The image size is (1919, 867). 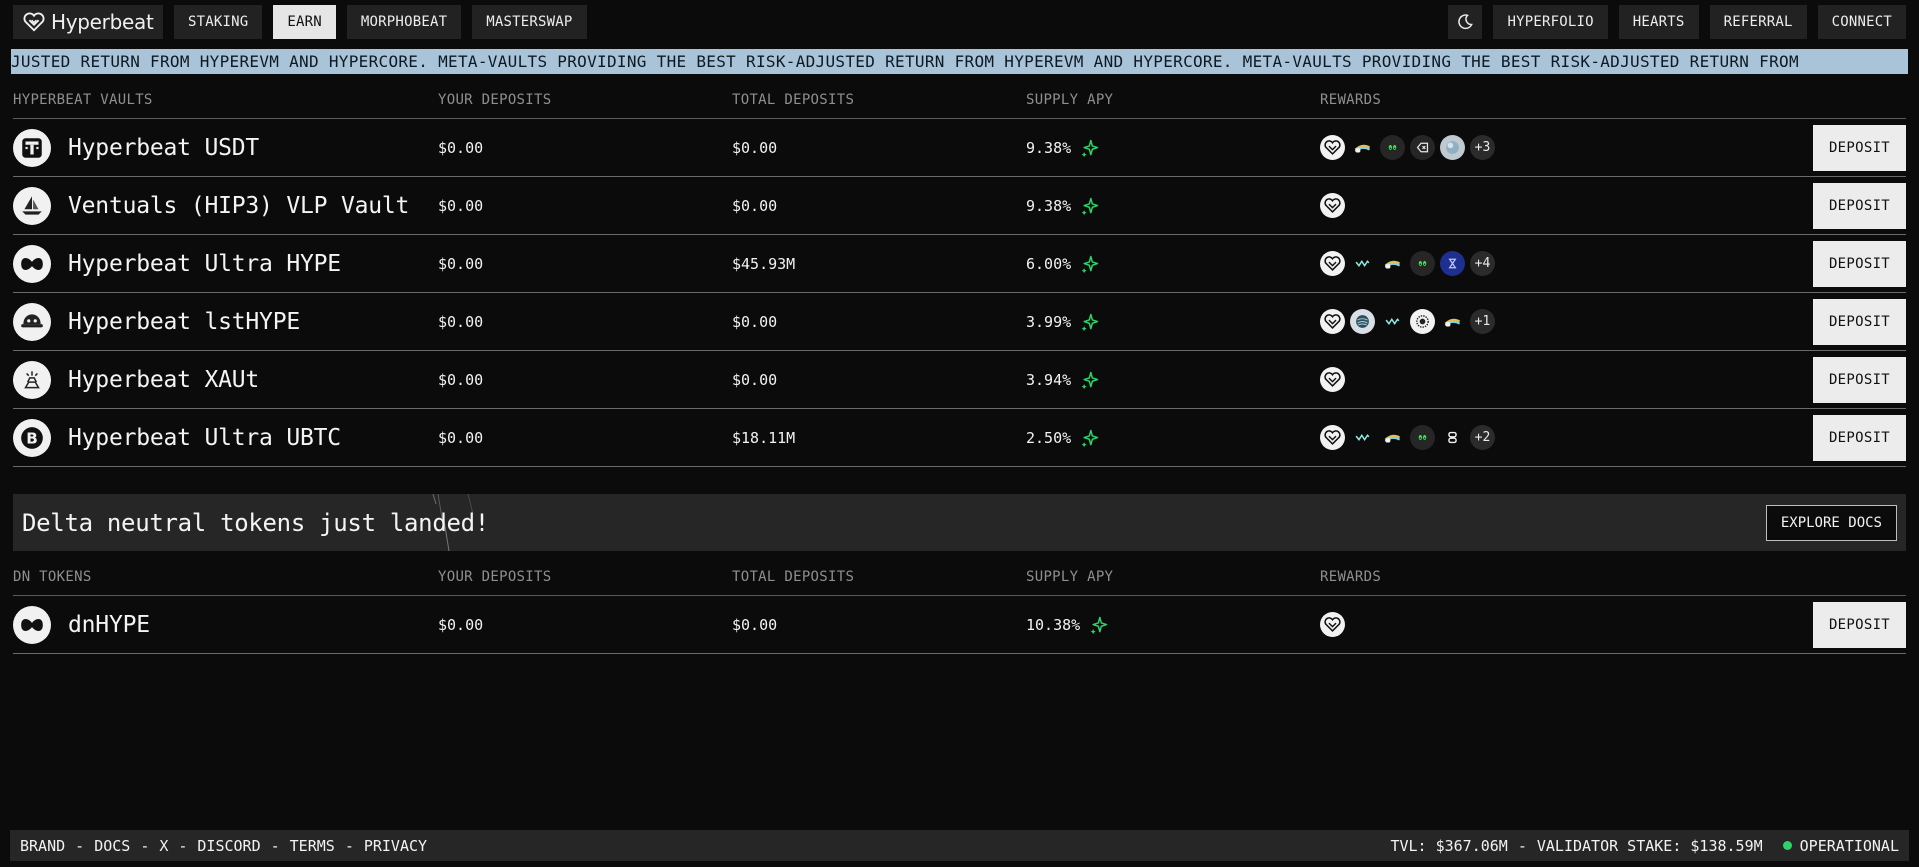 I want to click on more-rewards-badge: +4, so click(x=1482, y=263).